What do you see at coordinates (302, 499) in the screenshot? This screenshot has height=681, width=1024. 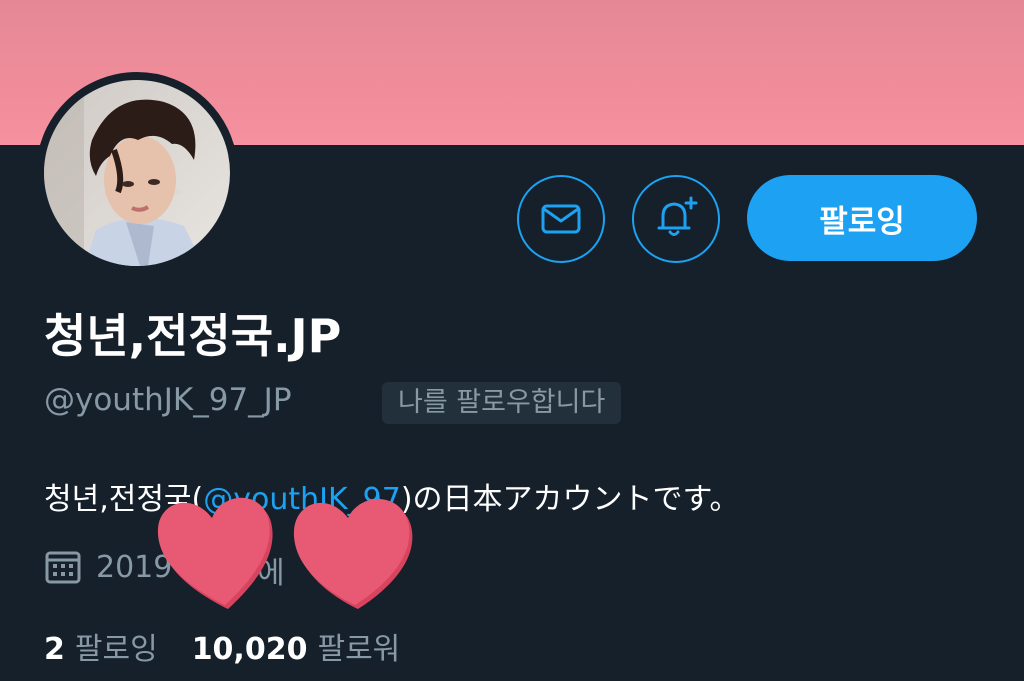 I see `bio-mention-link: @youthJK_97` at bounding box center [302, 499].